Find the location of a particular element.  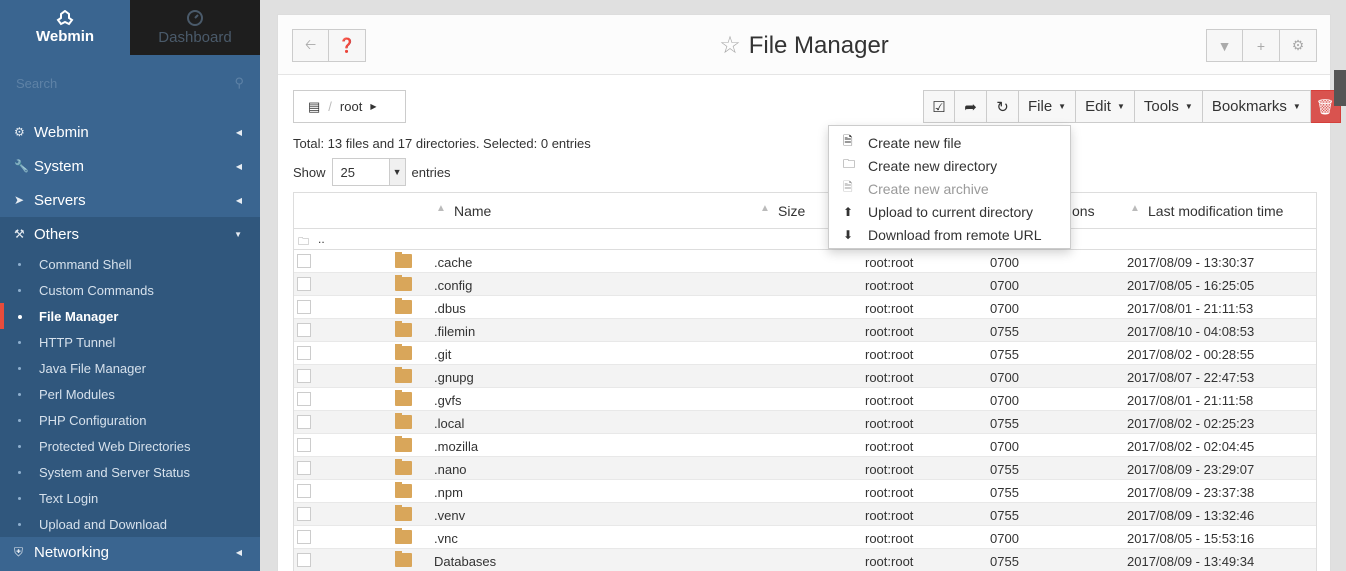

star-icon: ☆ is located at coordinates (730, 45).